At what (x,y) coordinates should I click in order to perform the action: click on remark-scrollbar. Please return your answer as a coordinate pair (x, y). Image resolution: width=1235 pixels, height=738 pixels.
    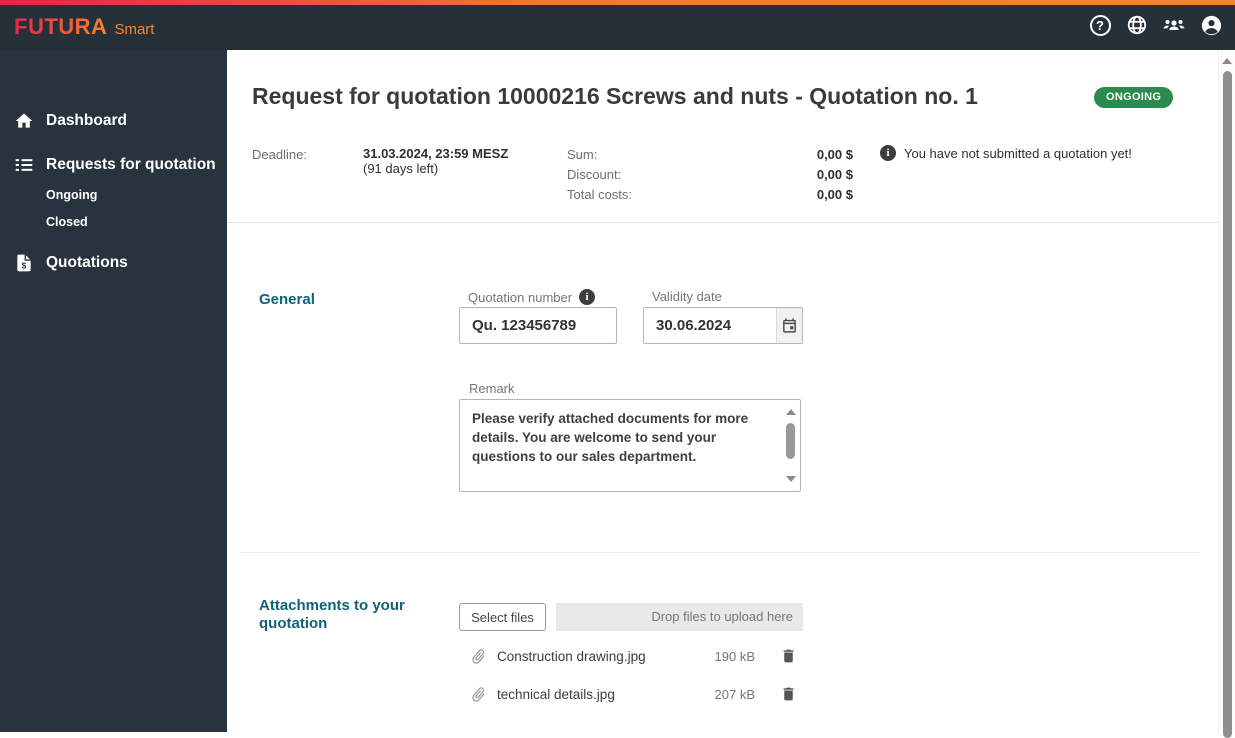
    Looking at the image, I should click on (790, 445).